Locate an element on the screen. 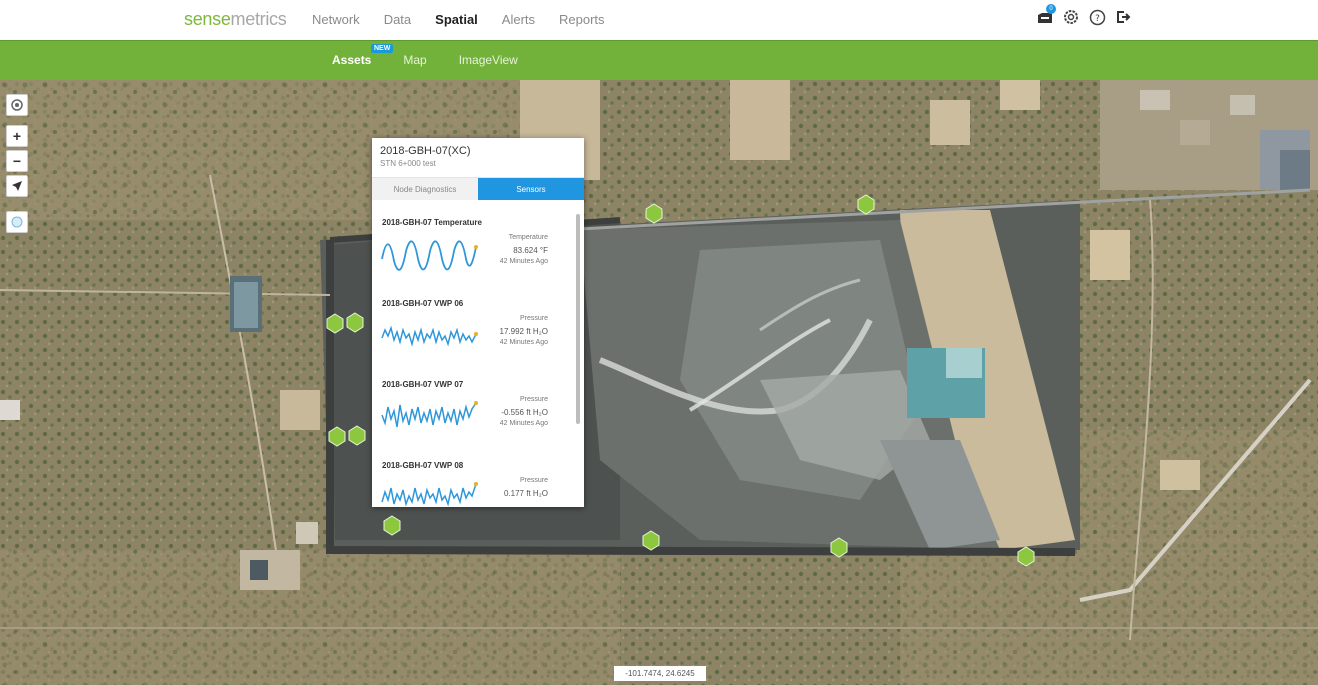 This screenshot has width=1318, height=685. sensor-name: 2018-GBH-07 VWP 07 is located at coordinates (423, 384).